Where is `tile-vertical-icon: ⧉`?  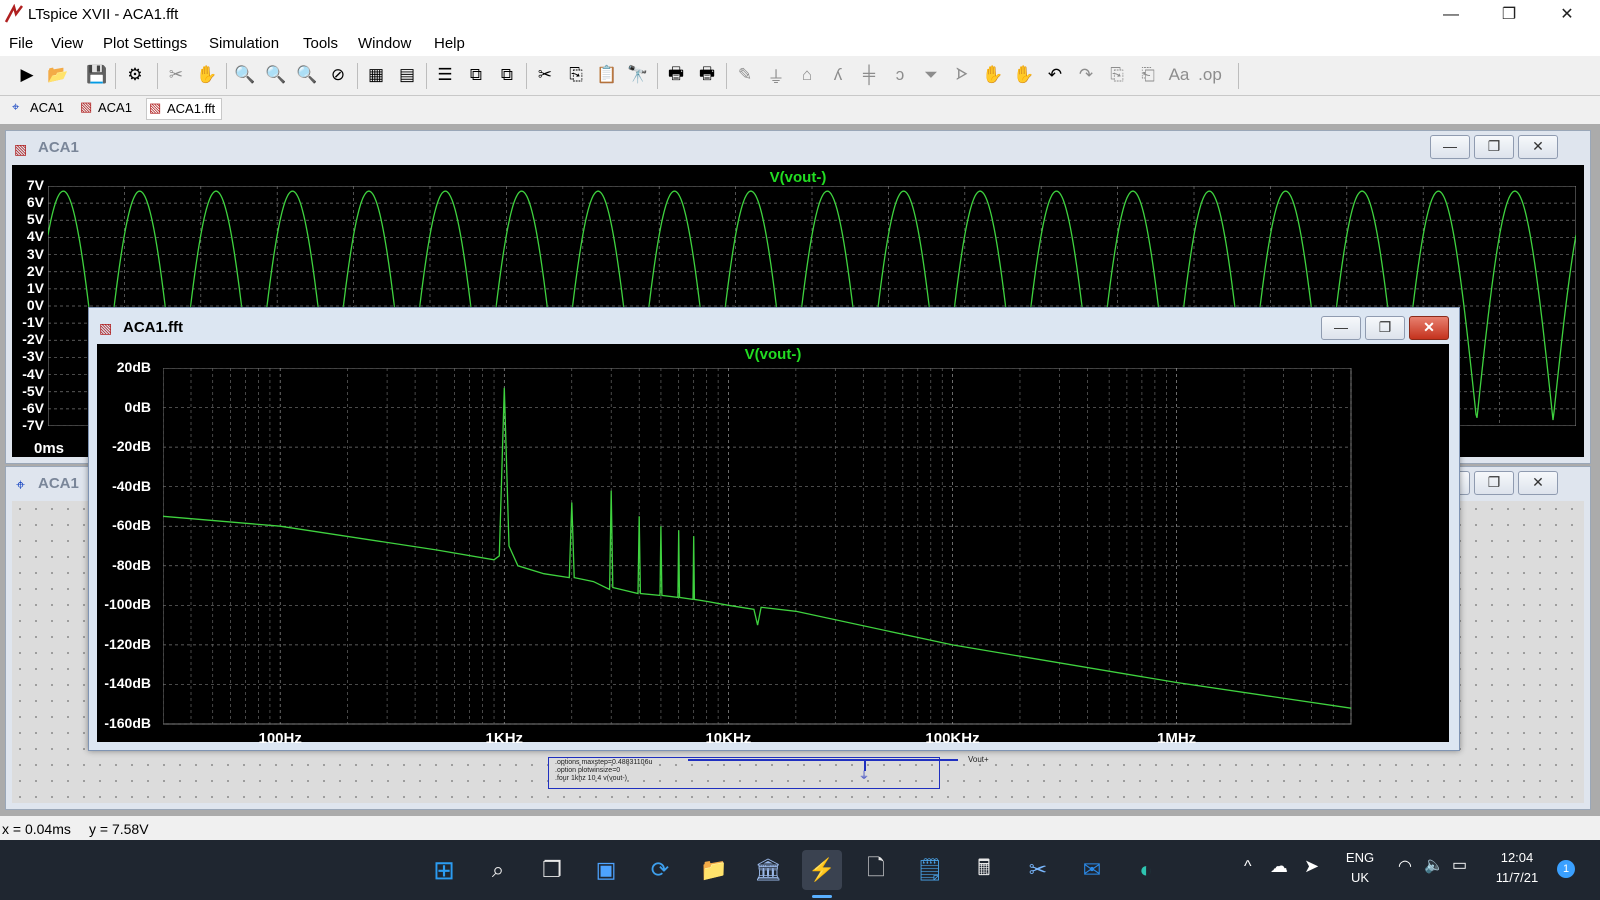 tile-vertical-icon: ⧉ is located at coordinates (476, 75).